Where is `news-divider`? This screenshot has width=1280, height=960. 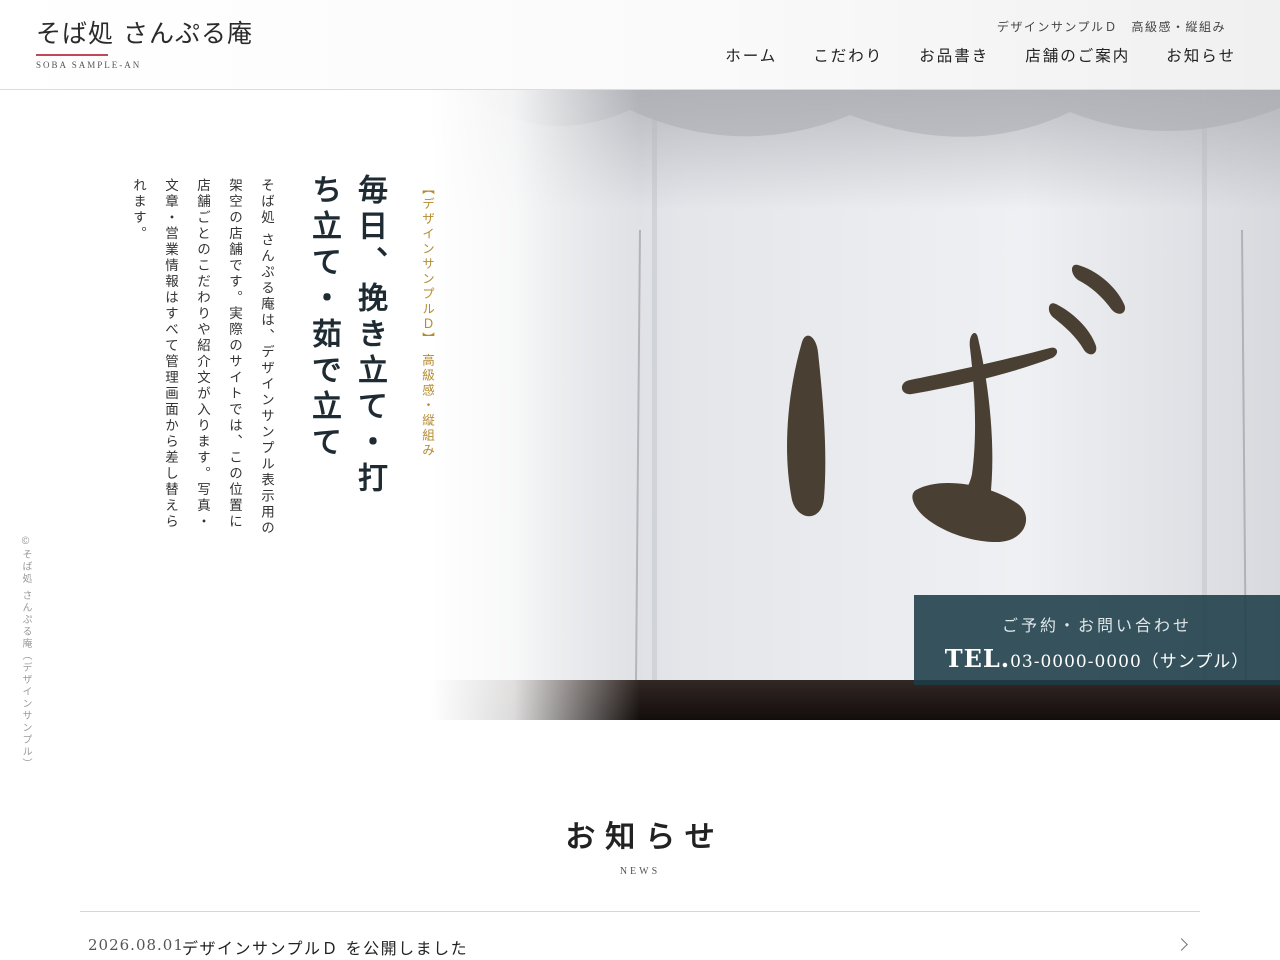 news-divider is located at coordinates (640, 911).